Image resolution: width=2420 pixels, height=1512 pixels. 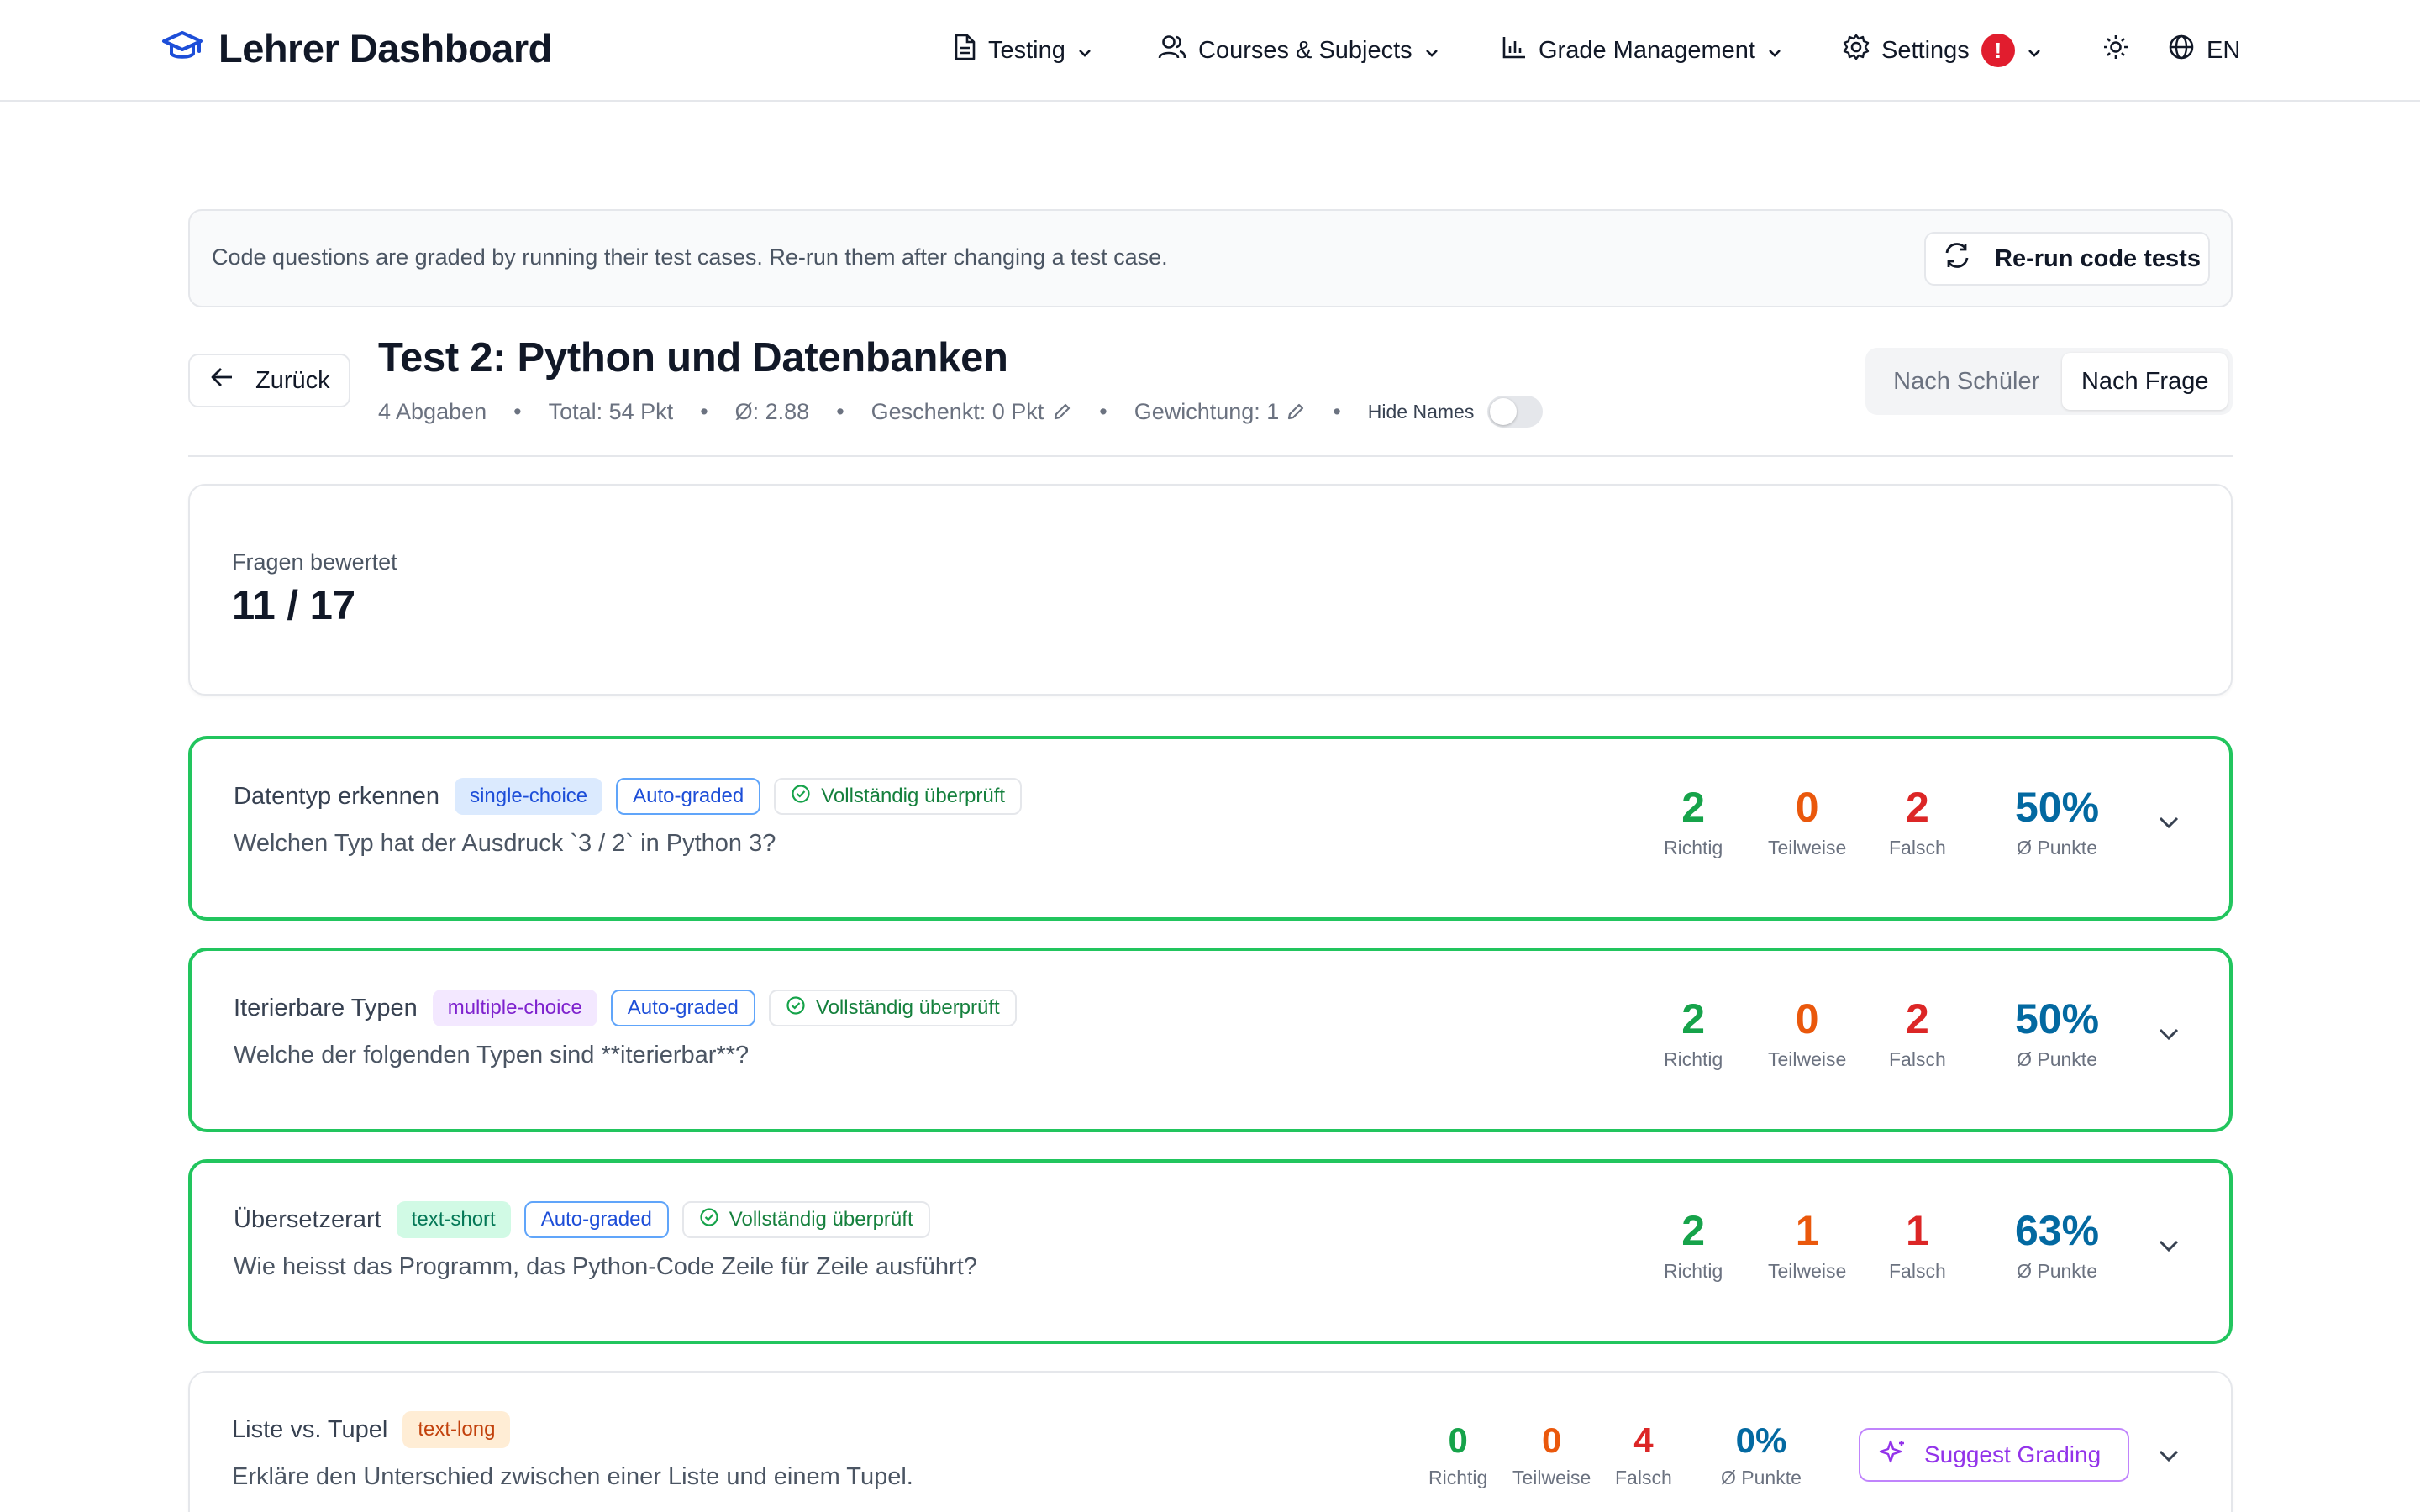 What do you see at coordinates (1515, 412) in the screenshot?
I see `hide-names-toggle` at bounding box center [1515, 412].